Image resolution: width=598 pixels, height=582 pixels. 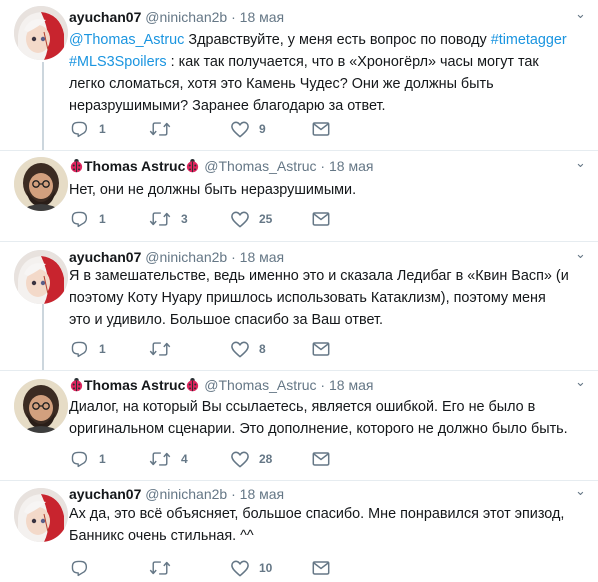 What do you see at coordinates (529, 40) in the screenshot?
I see `tweet-link: #timetagger` at bounding box center [529, 40].